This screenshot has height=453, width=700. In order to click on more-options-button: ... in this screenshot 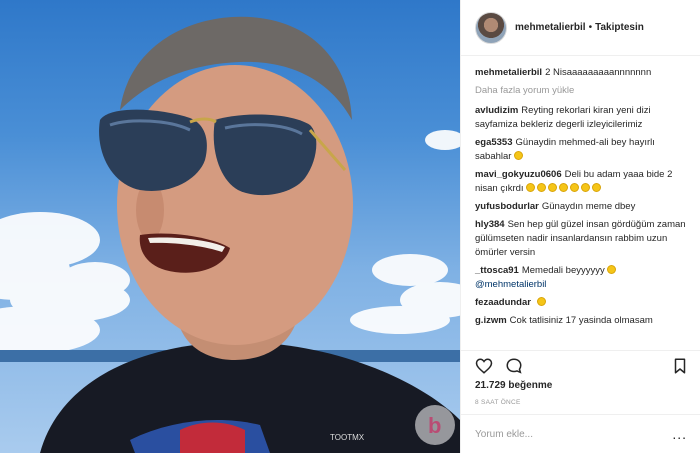, I will do `click(679, 434)`.